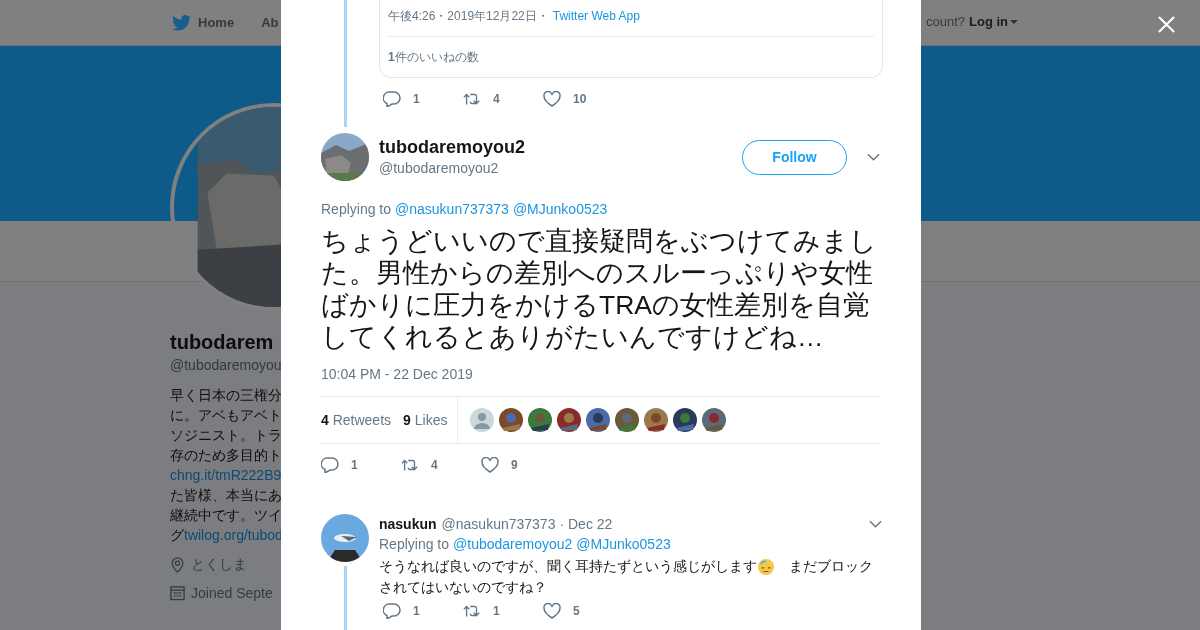  Describe the element at coordinates (408, 524) in the screenshot. I see `author-name: nasukun` at that location.